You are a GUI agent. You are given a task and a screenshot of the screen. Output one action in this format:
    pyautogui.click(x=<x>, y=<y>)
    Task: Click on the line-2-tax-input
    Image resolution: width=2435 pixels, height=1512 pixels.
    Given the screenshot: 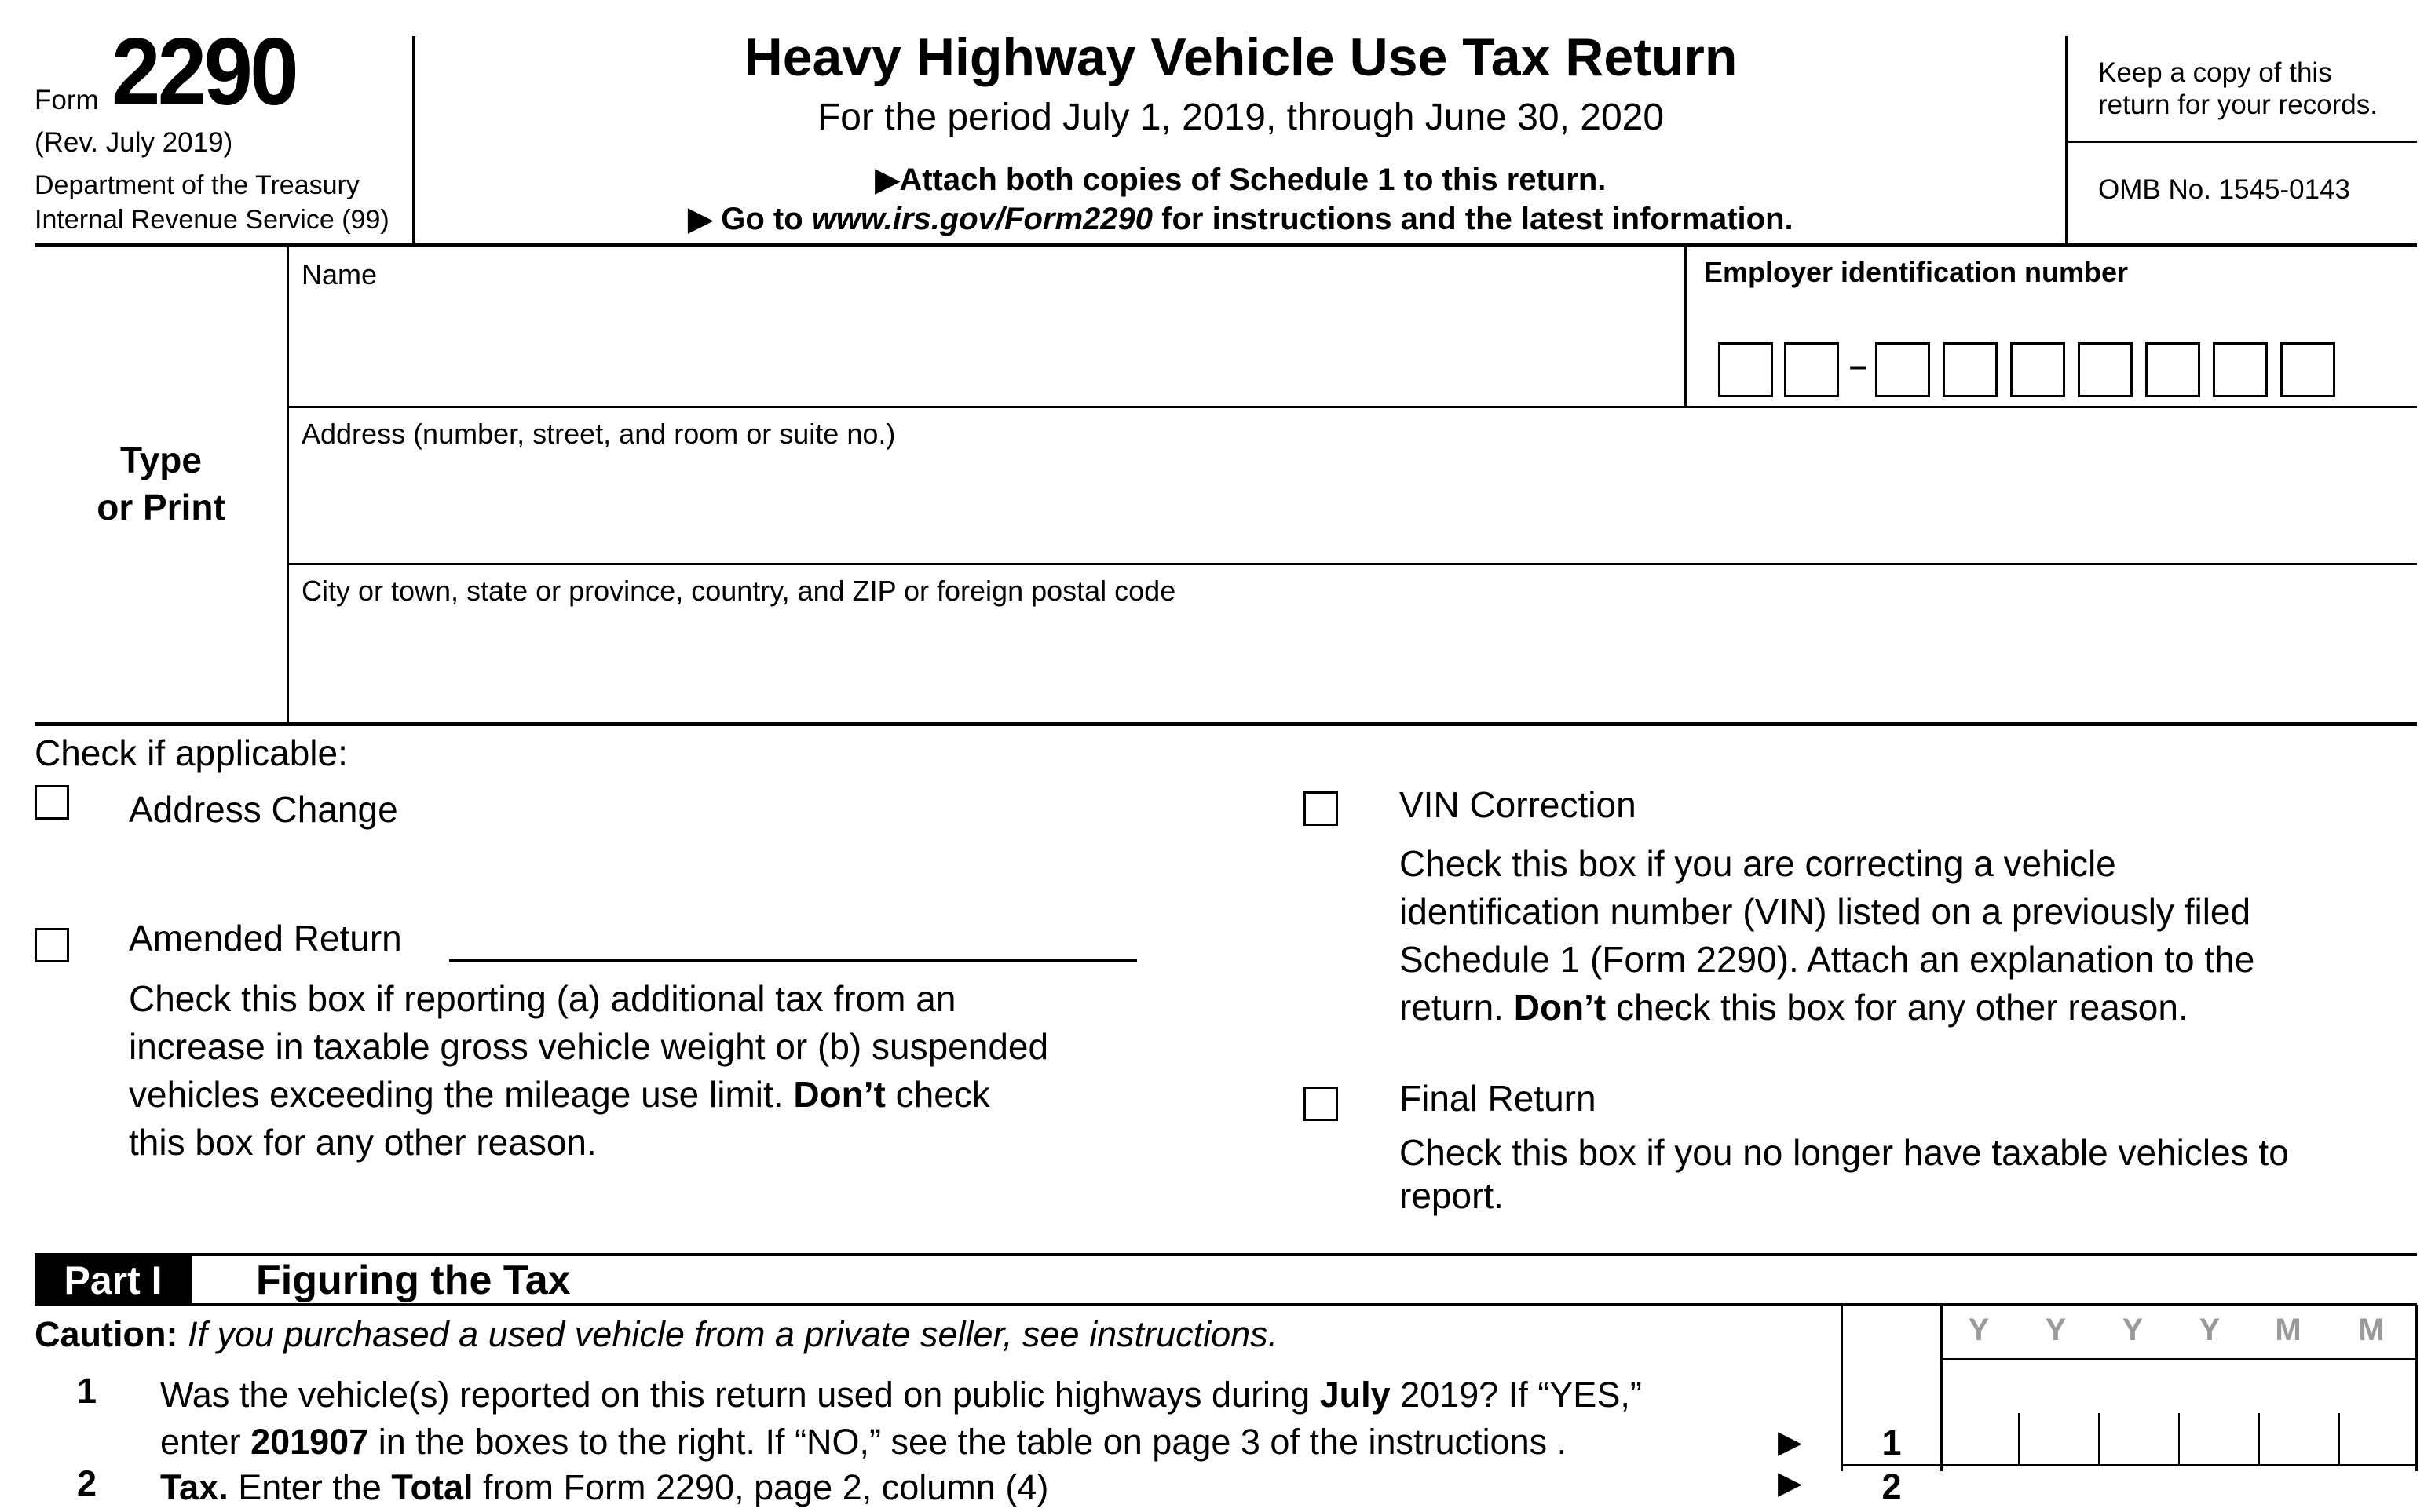 What is the action you would take?
    pyautogui.click(x=2179, y=1468)
    